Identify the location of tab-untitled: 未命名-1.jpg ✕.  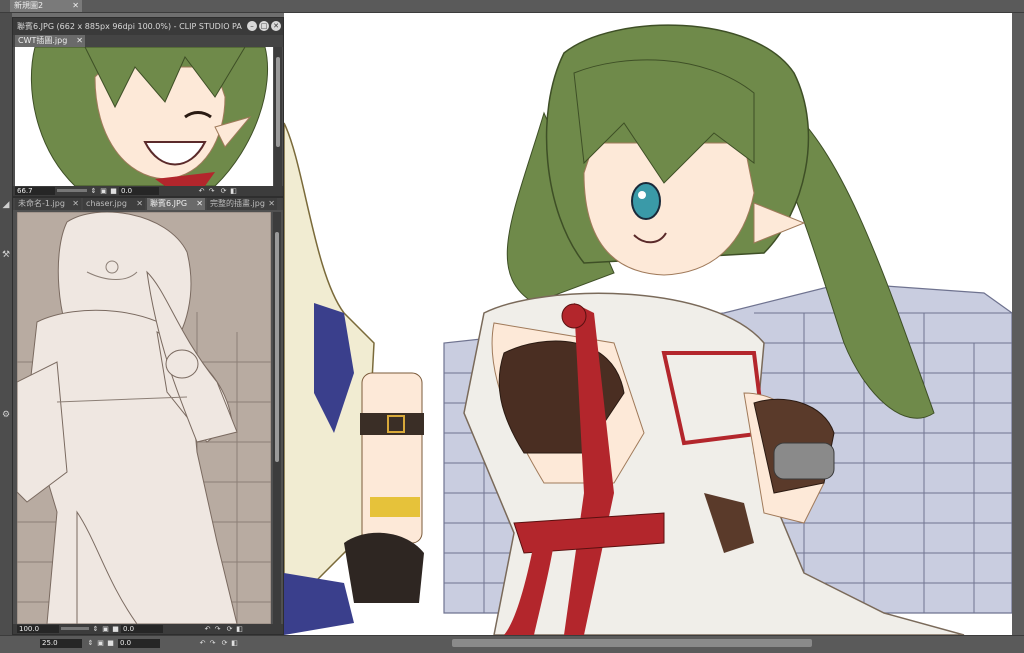
(48, 204).